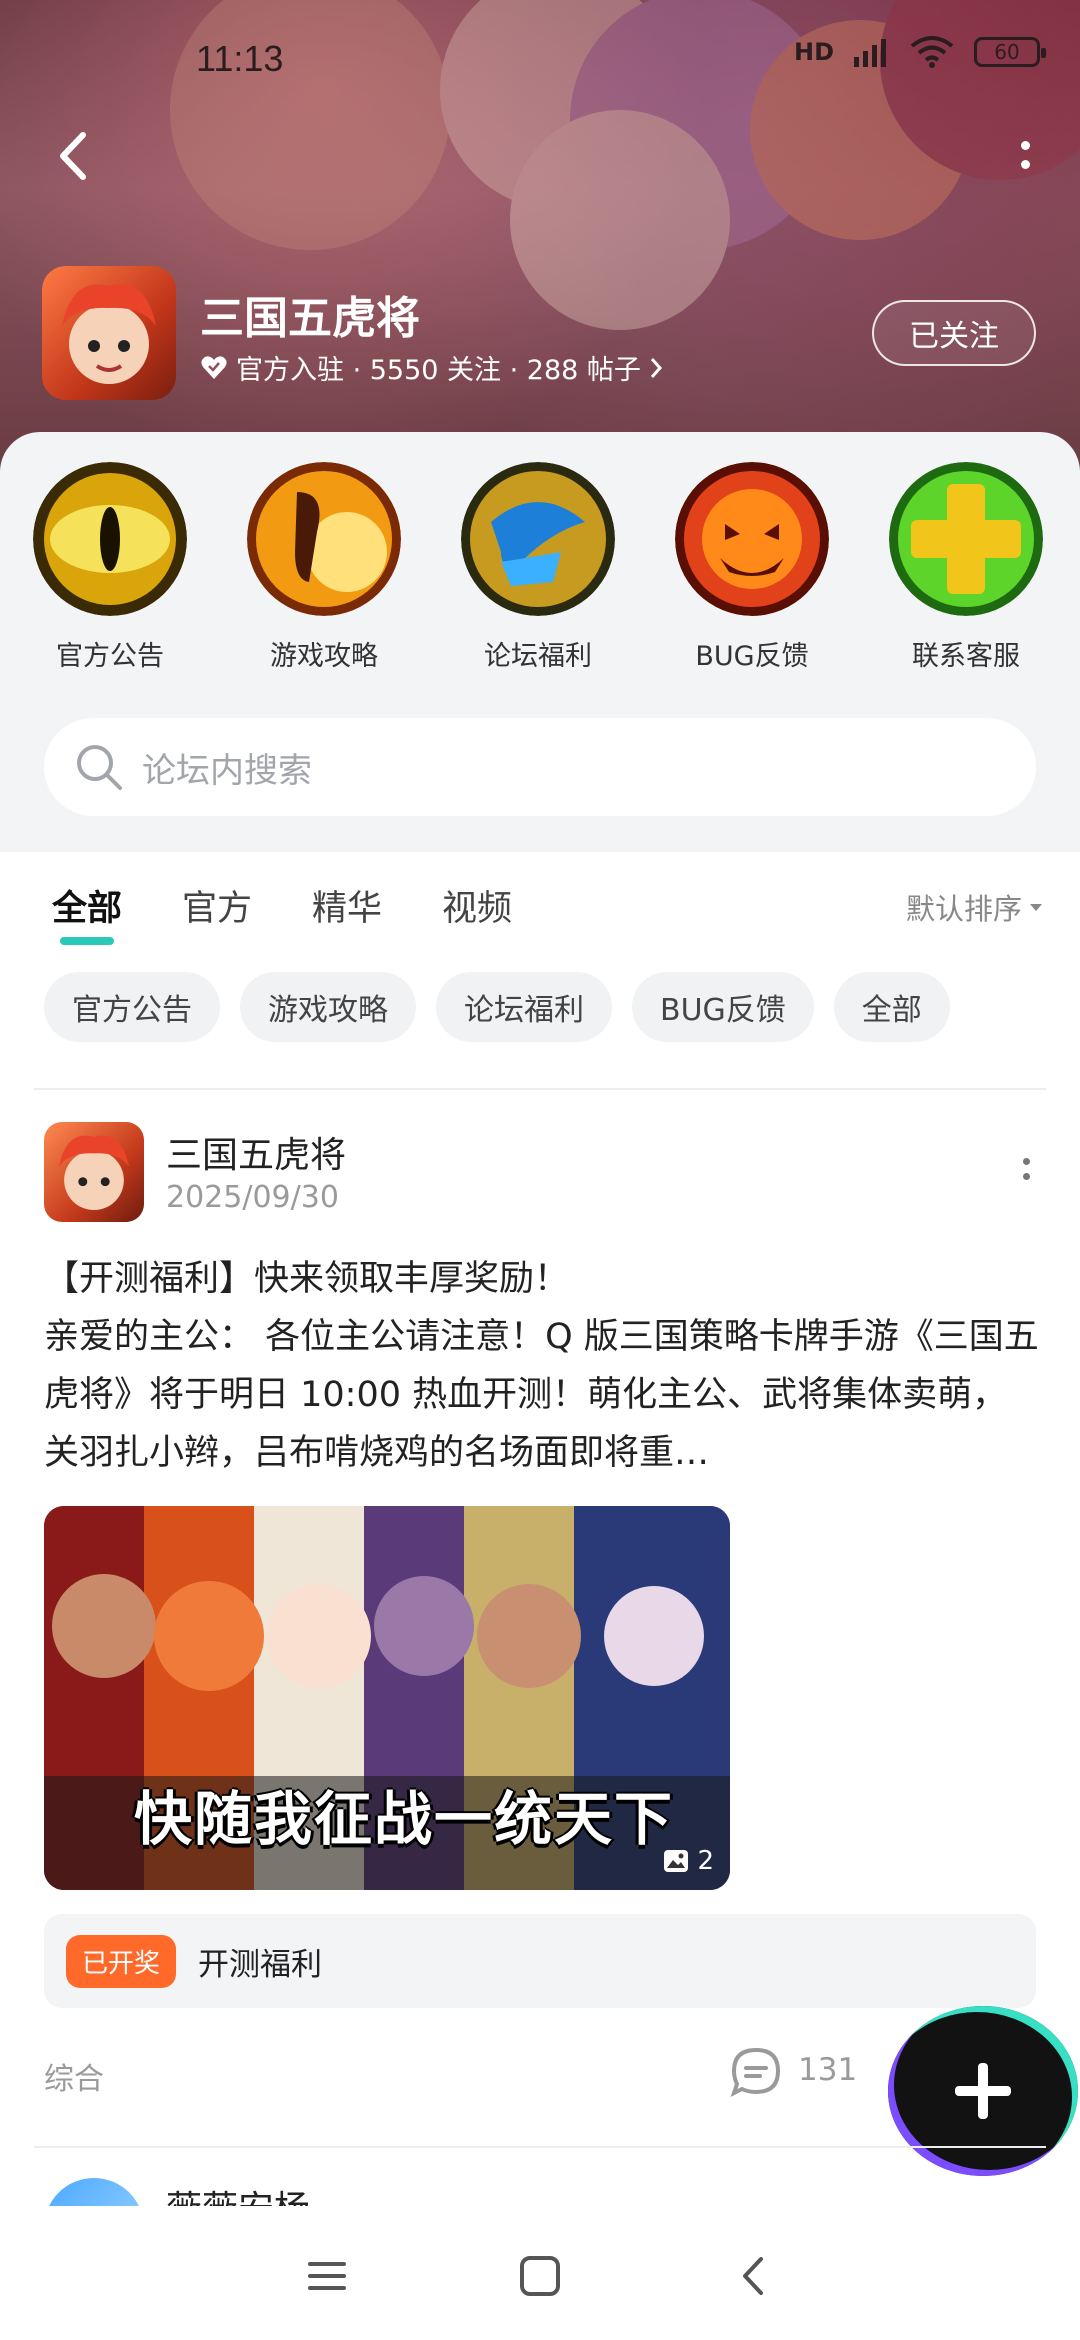  I want to click on quick-link-announcement: 官方公告, so click(110, 567).